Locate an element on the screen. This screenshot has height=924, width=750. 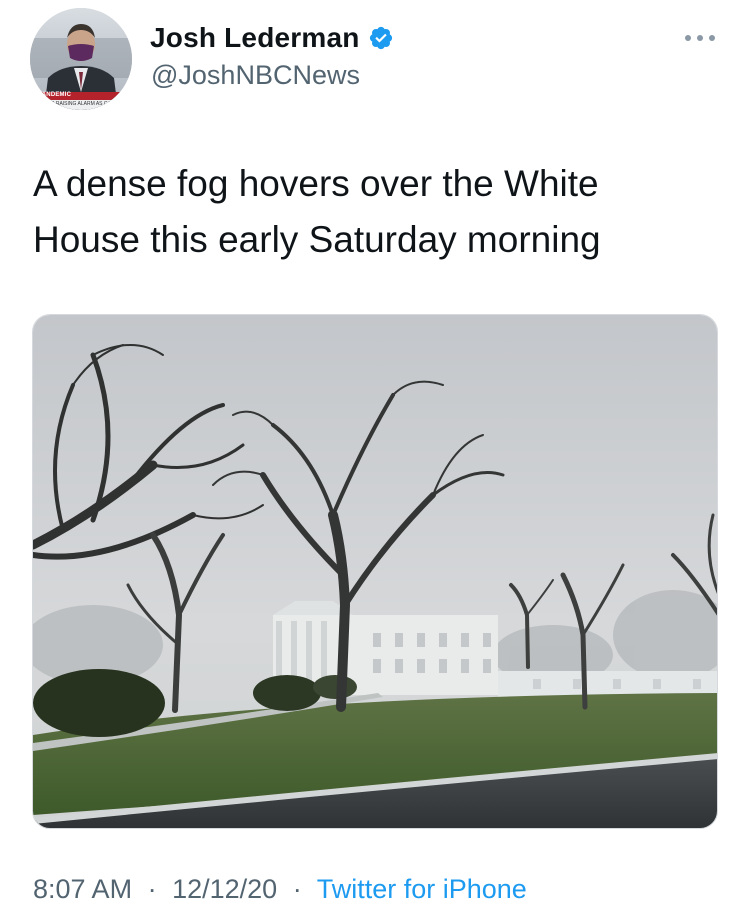
avatar-ticker-text: RIALS RAISING ALARM AS CA is located at coordinates (75, 104).